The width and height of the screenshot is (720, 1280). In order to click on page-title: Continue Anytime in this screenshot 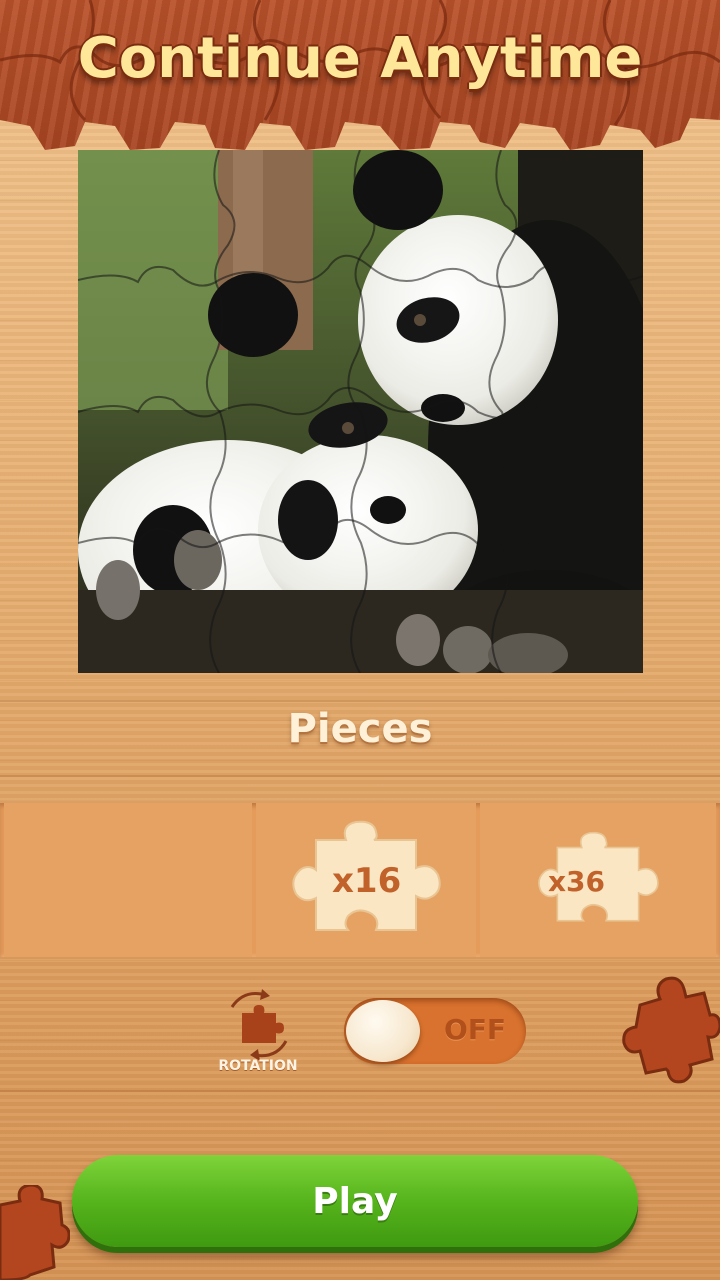, I will do `click(360, 58)`.